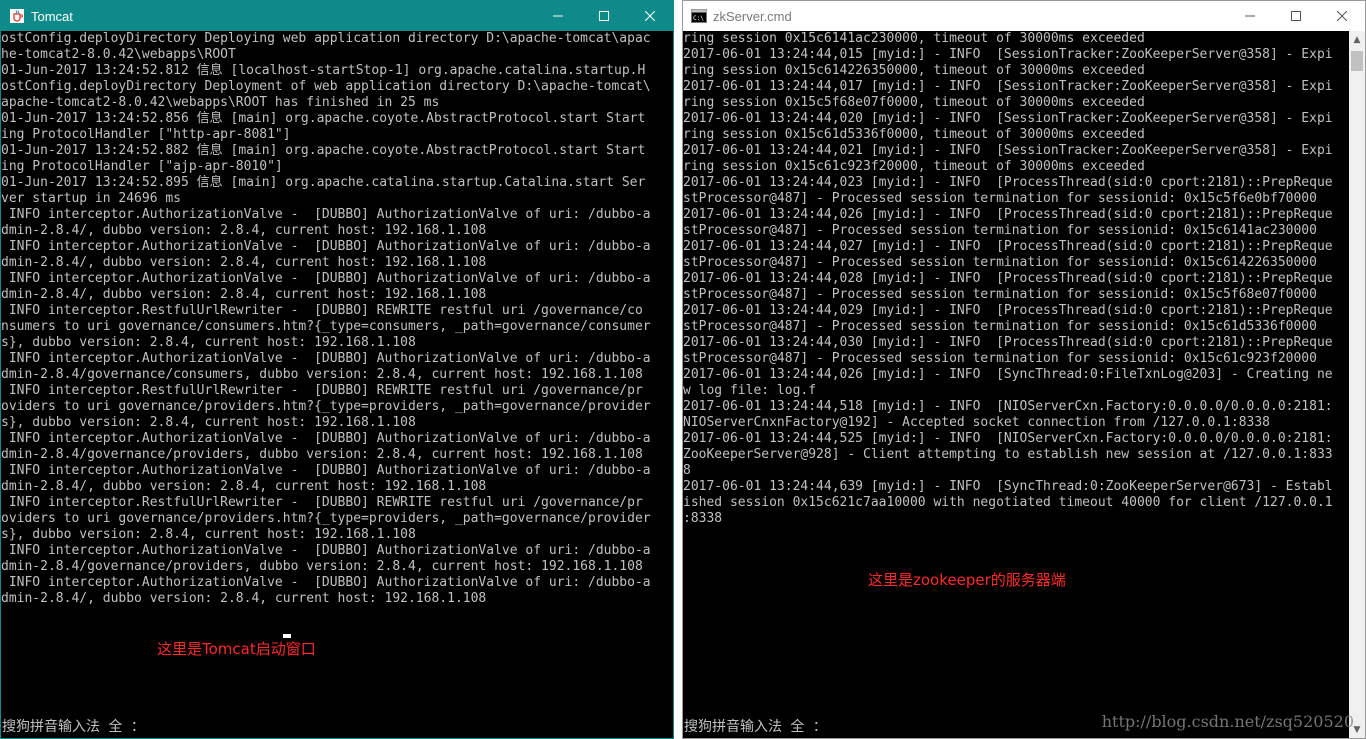 The image size is (1366, 739). What do you see at coordinates (52, 16) in the screenshot?
I see `window-title: Tomcat` at bounding box center [52, 16].